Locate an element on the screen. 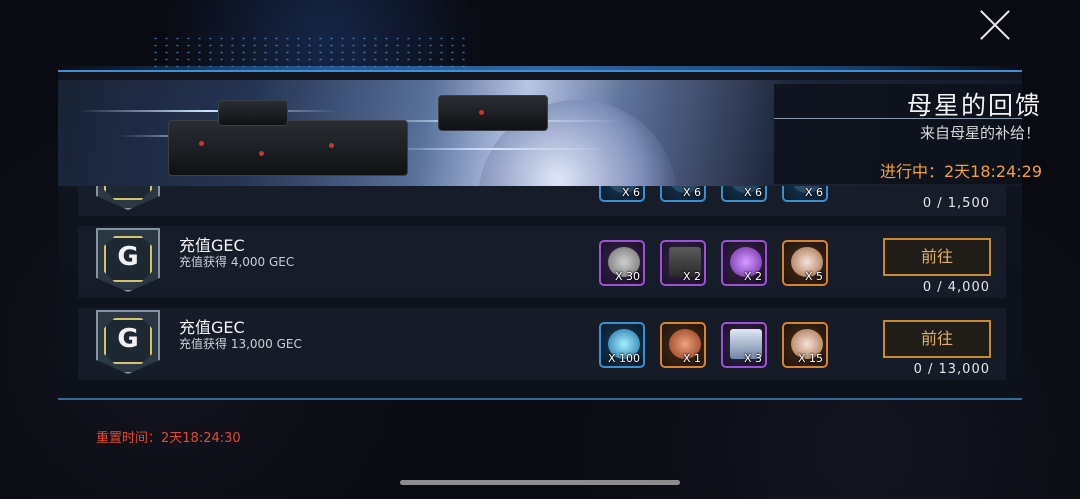 This screenshot has width=1080, height=499. reward-item: X 3 is located at coordinates (744, 345).